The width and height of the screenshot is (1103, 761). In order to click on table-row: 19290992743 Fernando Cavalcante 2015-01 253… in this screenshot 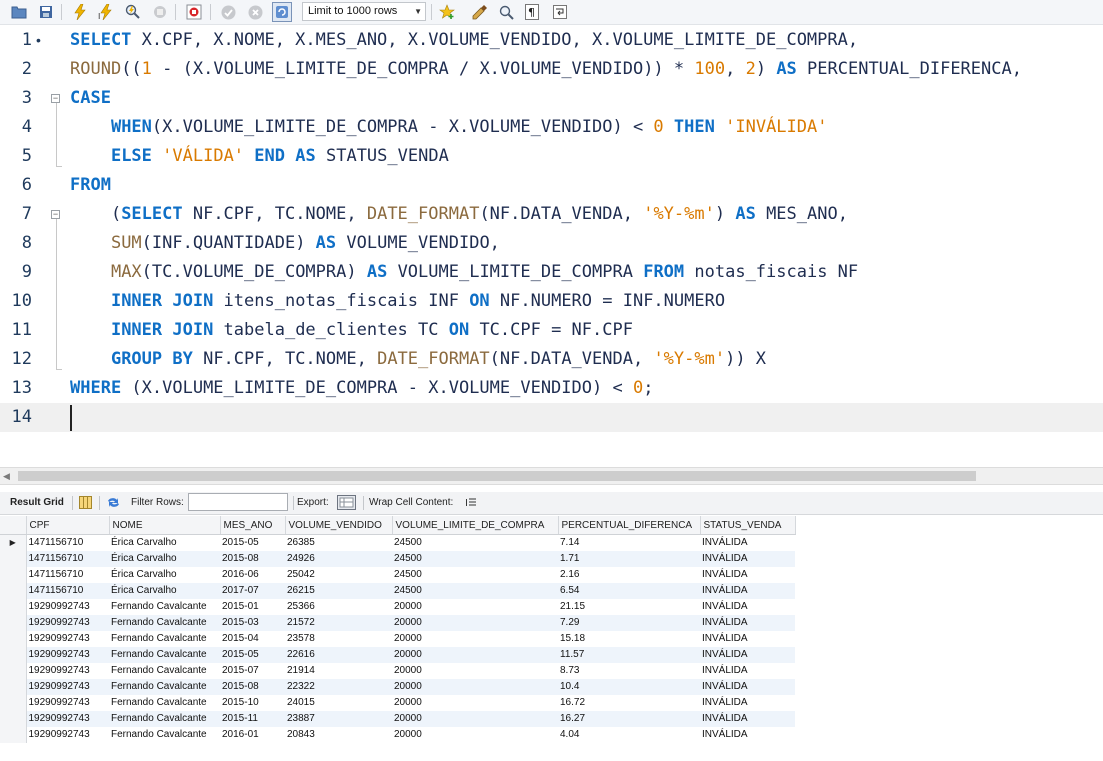, I will do `click(397, 607)`.